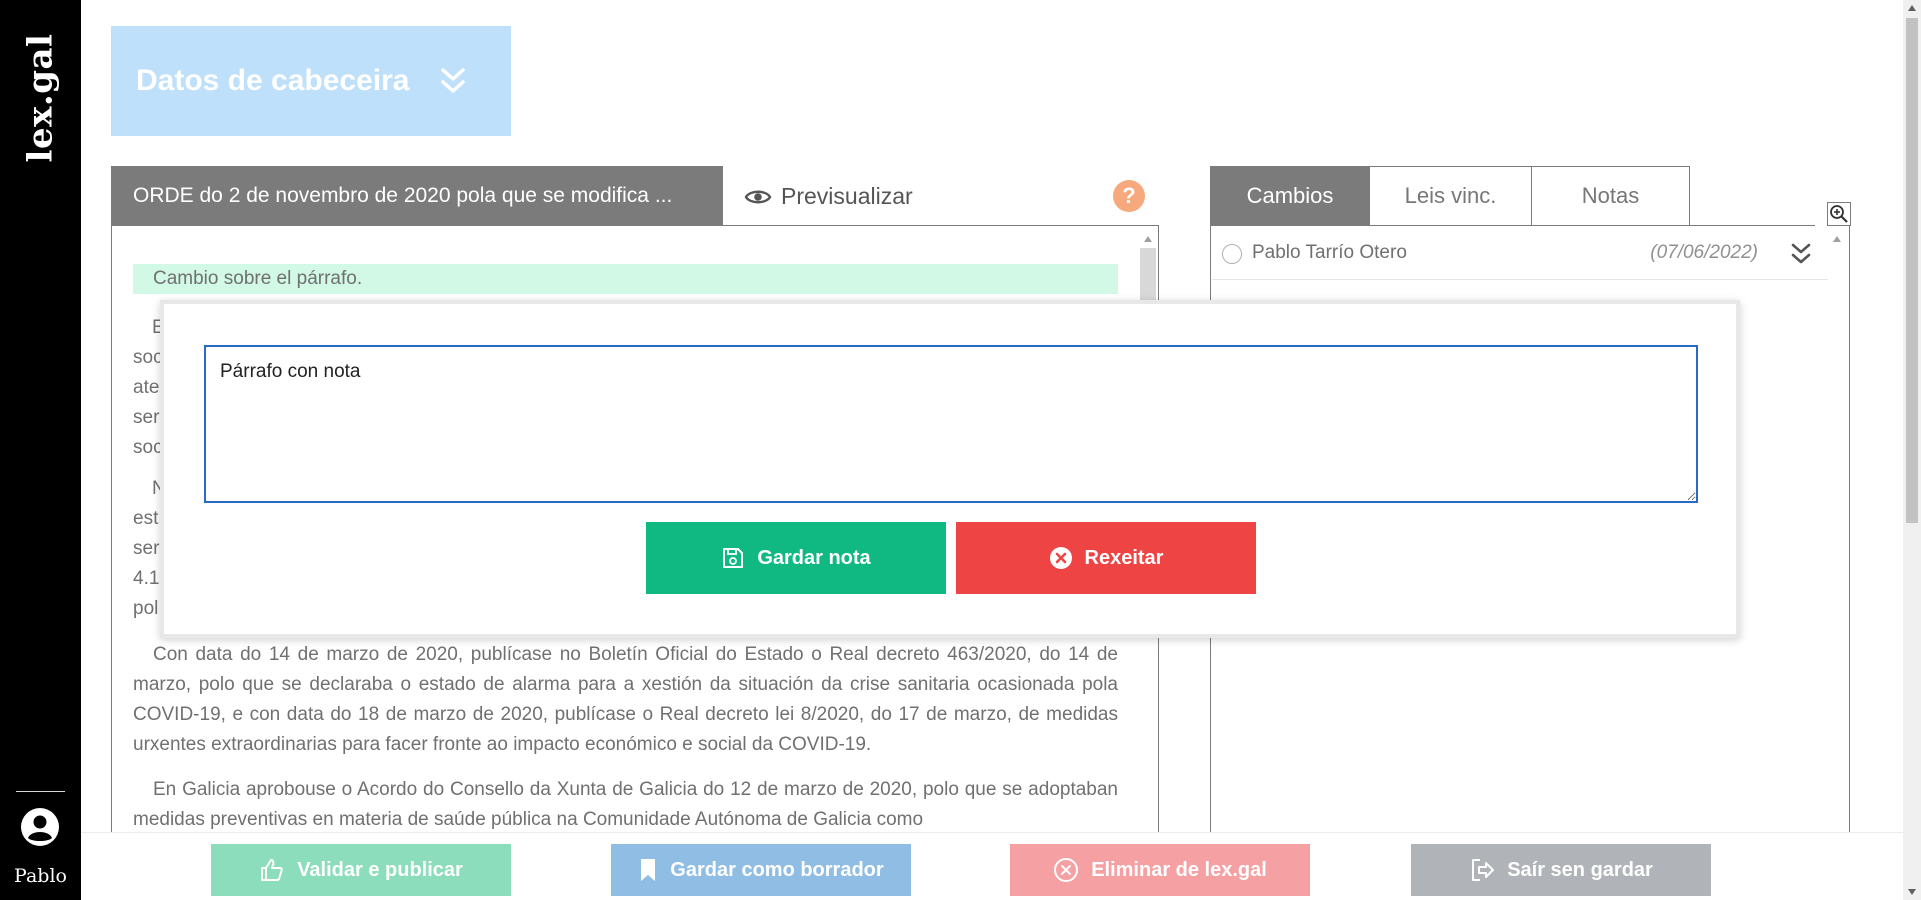  I want to click on tab-linked-laws: Leis vinc., so click(1450, 196).